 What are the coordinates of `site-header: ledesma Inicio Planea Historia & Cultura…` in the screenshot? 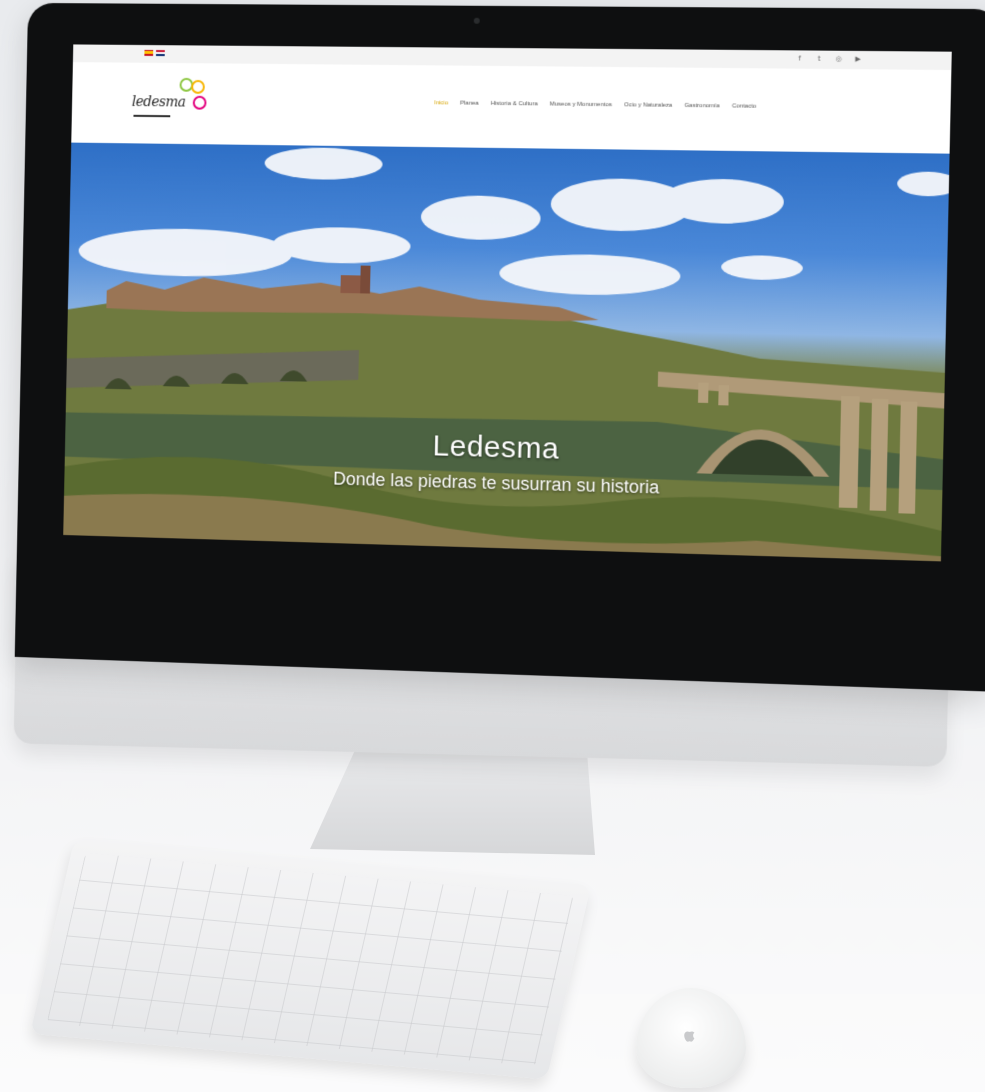 It's located at (511, 108).